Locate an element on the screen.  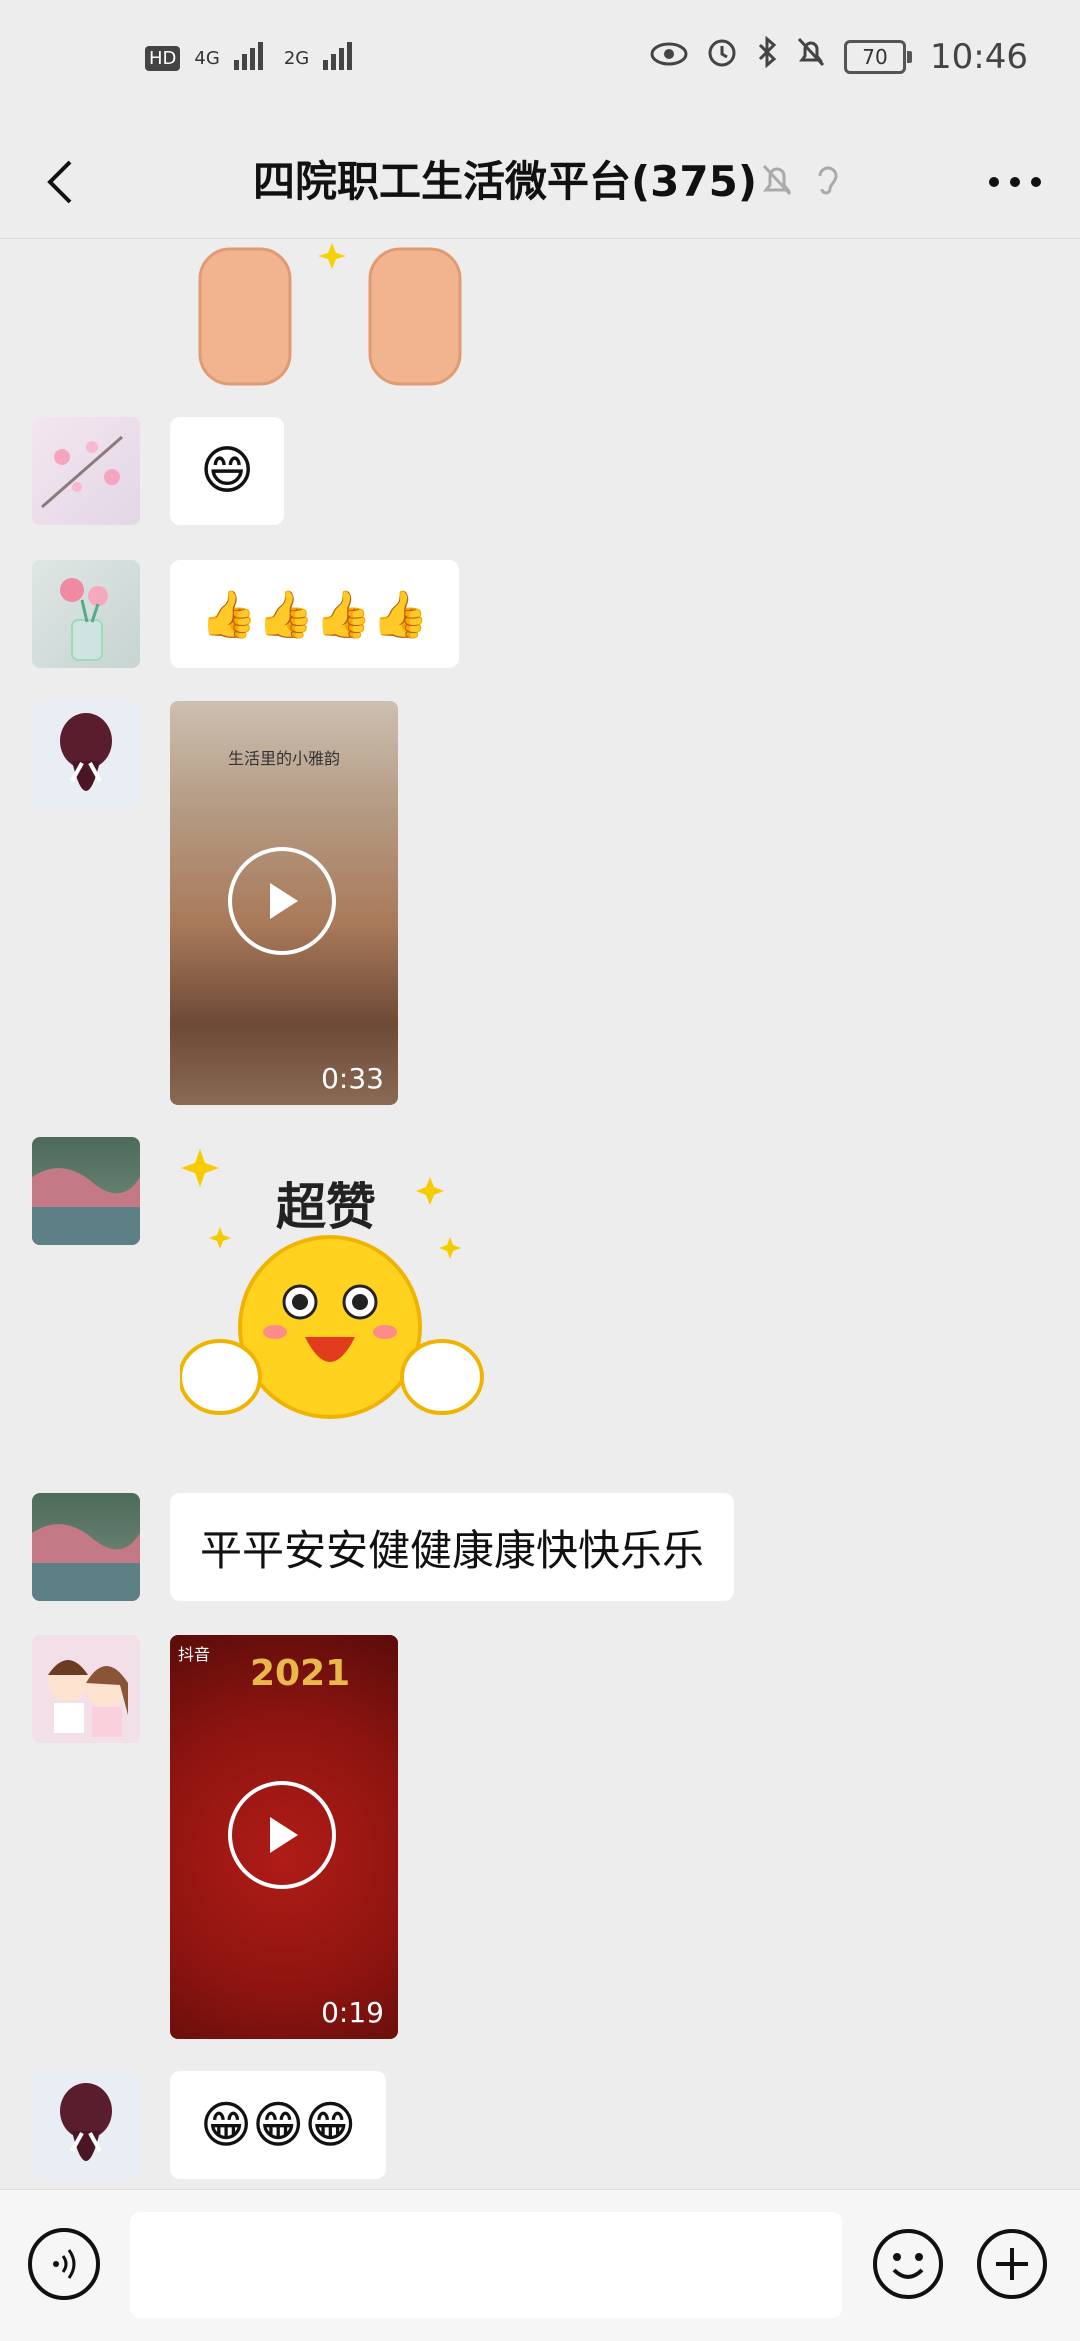
video-message: 抖音 2021 0:19 is located at coordinates (284, 1837).